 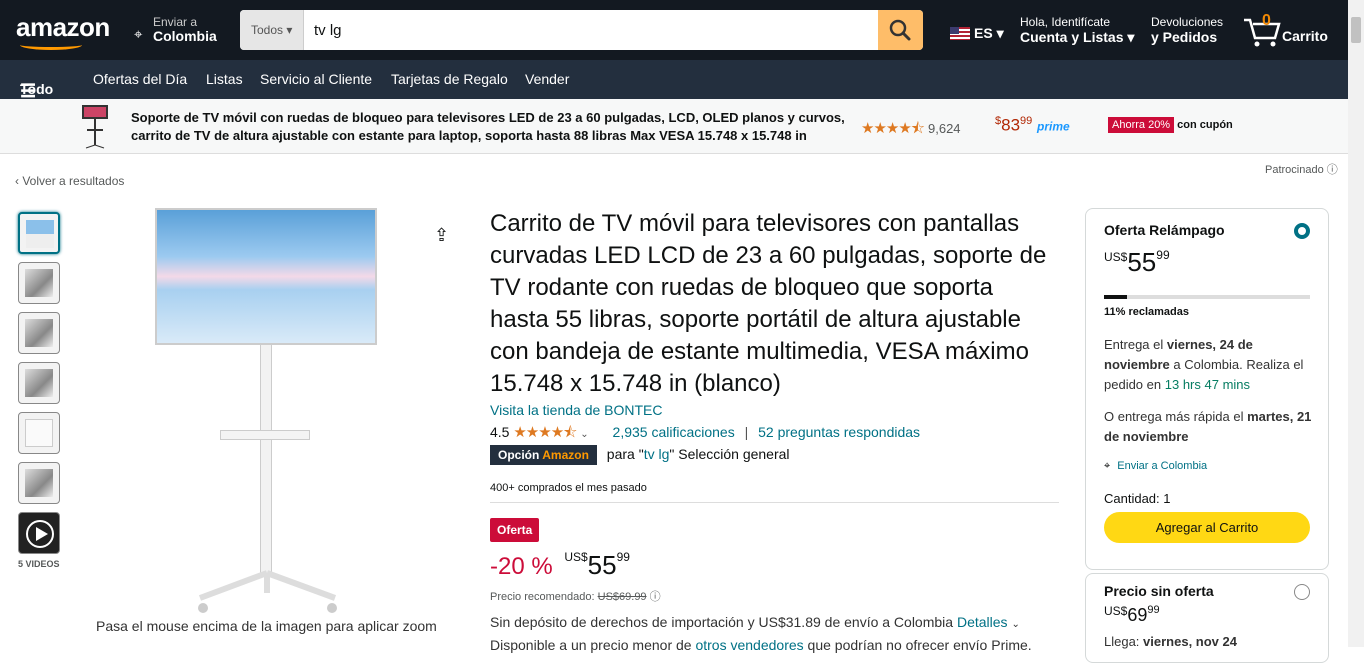 What do you see at coordinates (521, 566) in the screenshot?
I see `discount-percent: -20 %` at bounding box center [521, 566].